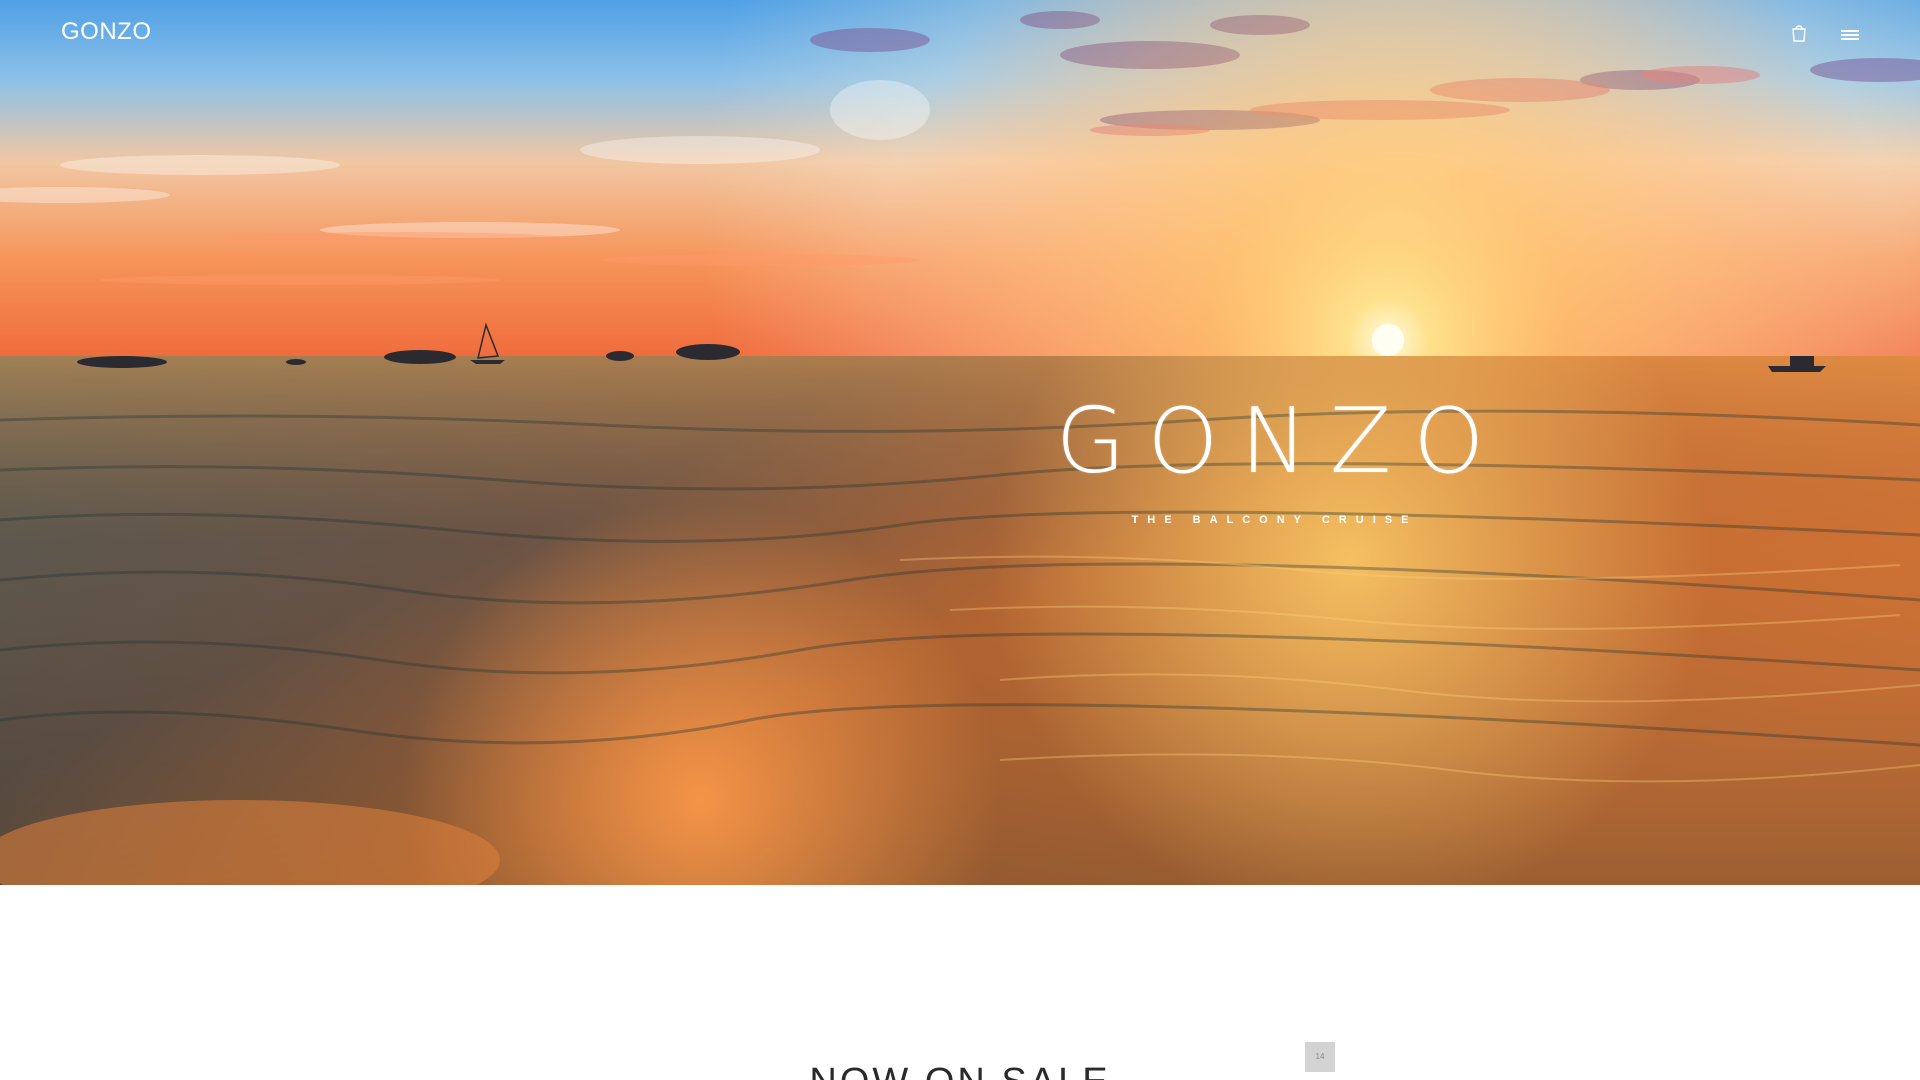 This screenshot has height=1080, width=1920. What do you see at coordinates (1281, 441) in the screenshot?
I see `hero-title: GONZO` at bounding box center [1281, 441].